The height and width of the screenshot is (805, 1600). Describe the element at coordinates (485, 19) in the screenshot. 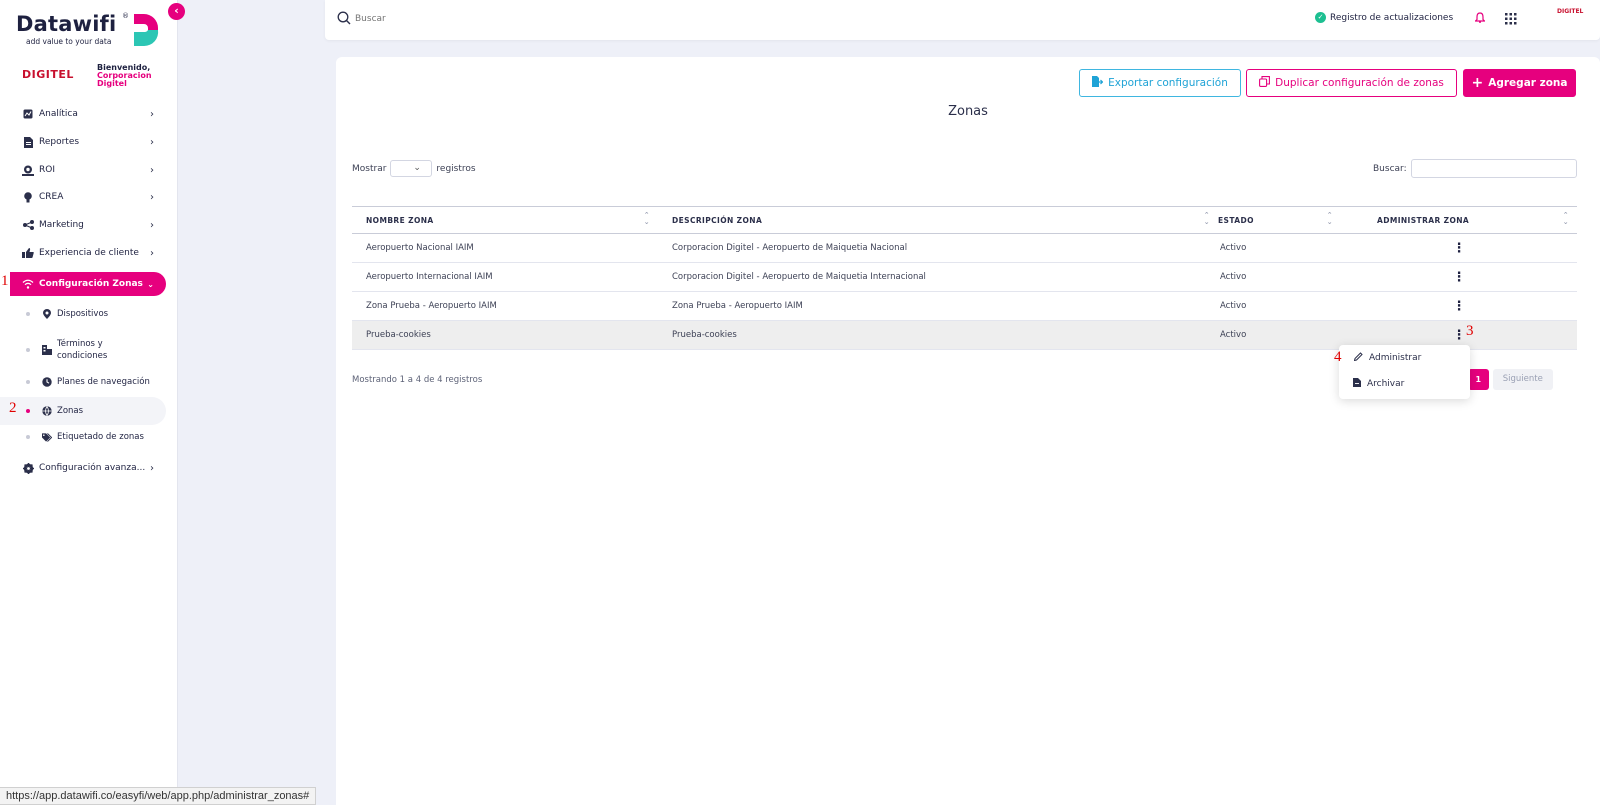

I see `global-search-input` at that location.